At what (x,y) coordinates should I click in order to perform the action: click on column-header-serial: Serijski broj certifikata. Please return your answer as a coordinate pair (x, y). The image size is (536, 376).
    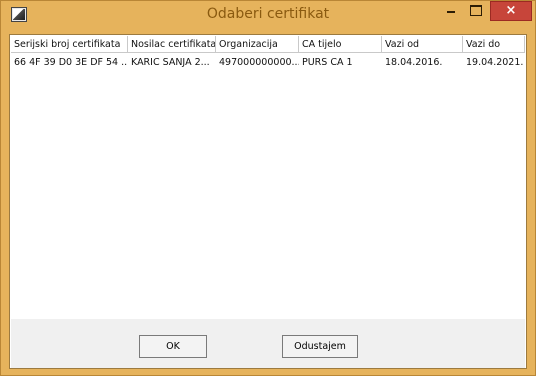
    Looking at the image, I should click on (69, 44).